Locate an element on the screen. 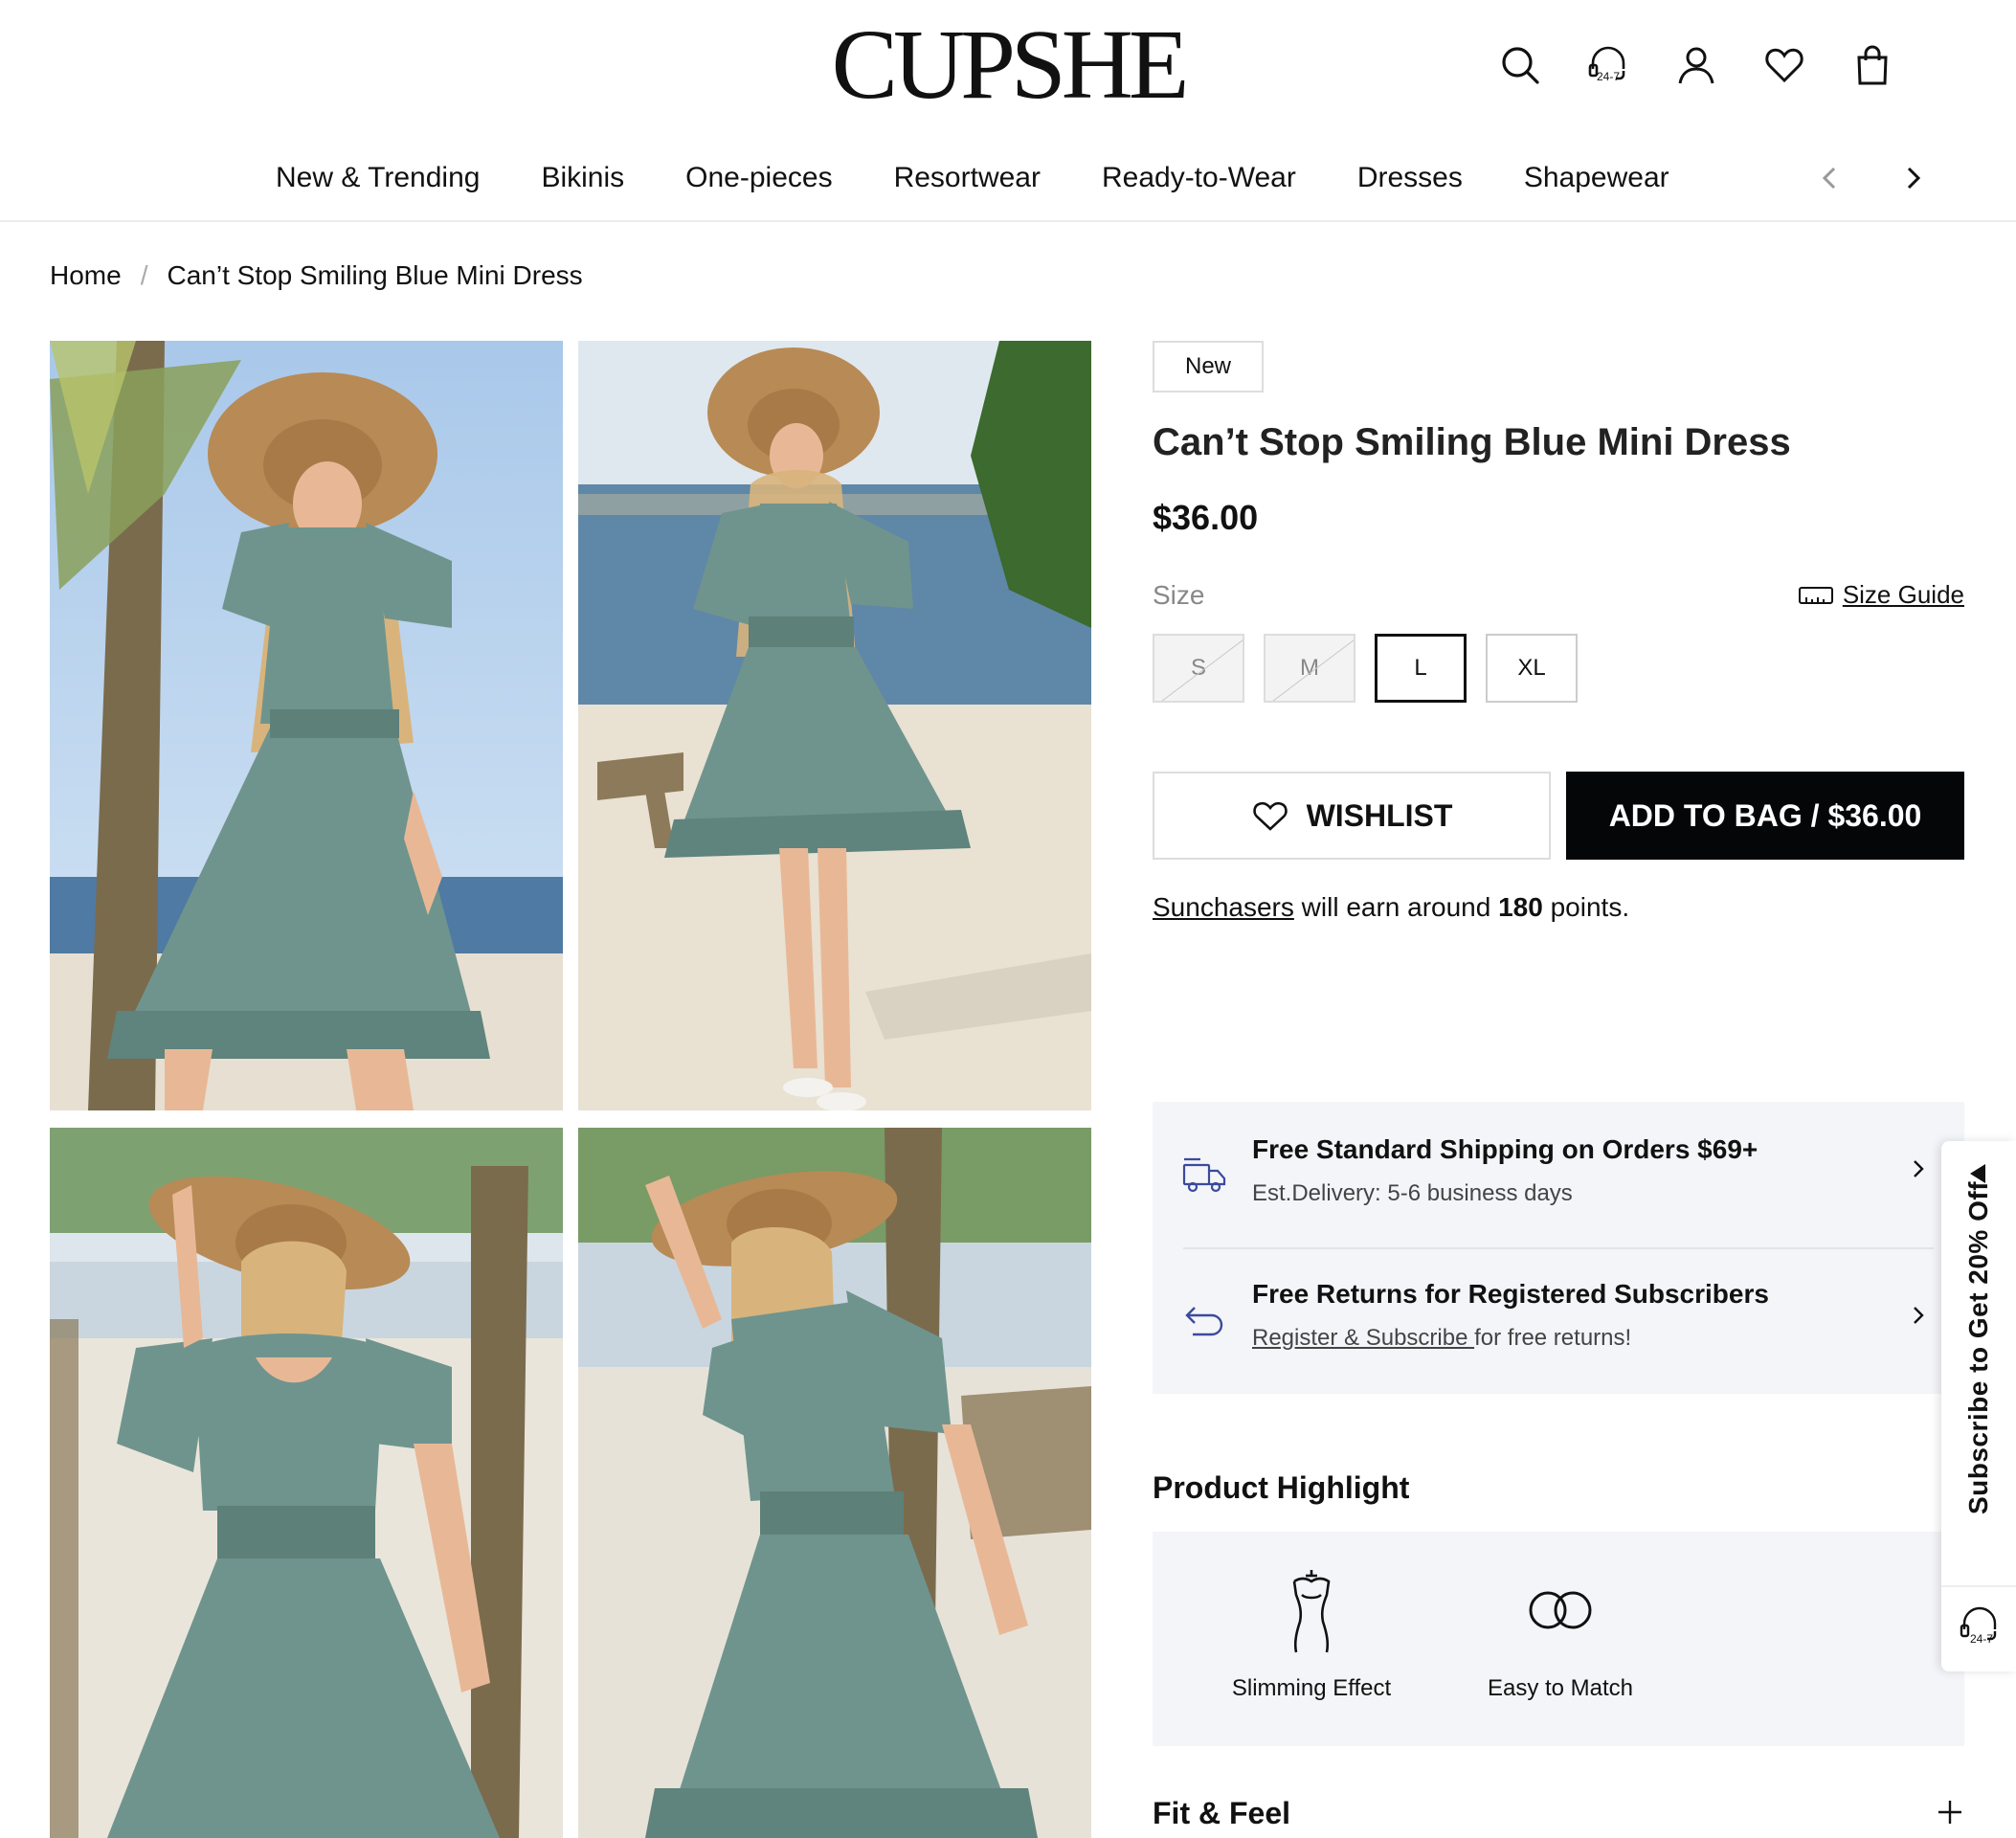 This screenshot has width=2016, height=1838. breadcrumb-home-link: Home is located at coordinates (86, 275).